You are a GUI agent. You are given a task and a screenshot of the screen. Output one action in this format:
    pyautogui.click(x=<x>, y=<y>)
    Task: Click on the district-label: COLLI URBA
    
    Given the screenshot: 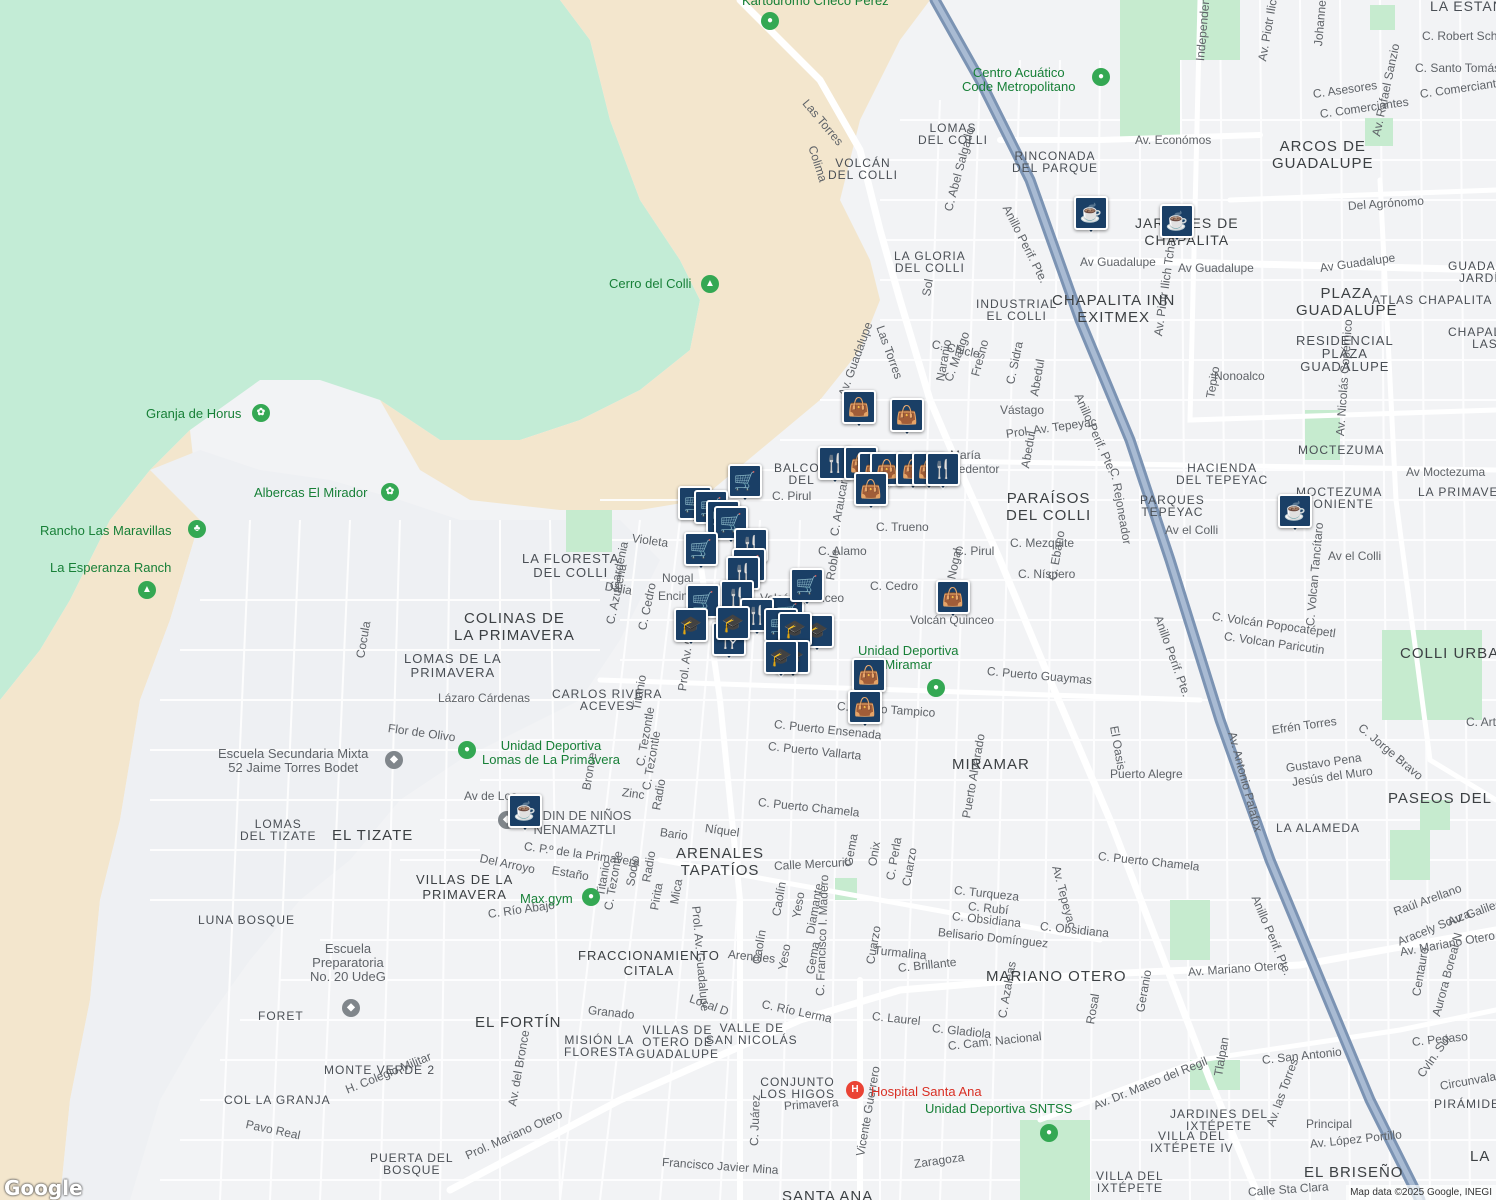 What is the action you would take?
    pyautogui.click(x=1448, y=653)
    